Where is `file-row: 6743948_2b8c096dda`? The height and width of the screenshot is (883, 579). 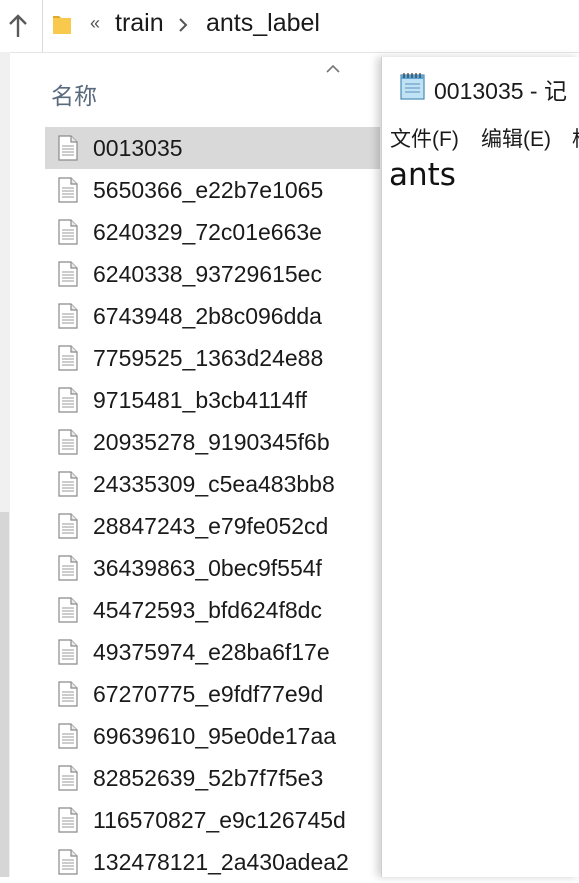
file-row: 6743948_2b8c096dda is located at coordinates (212, 316).